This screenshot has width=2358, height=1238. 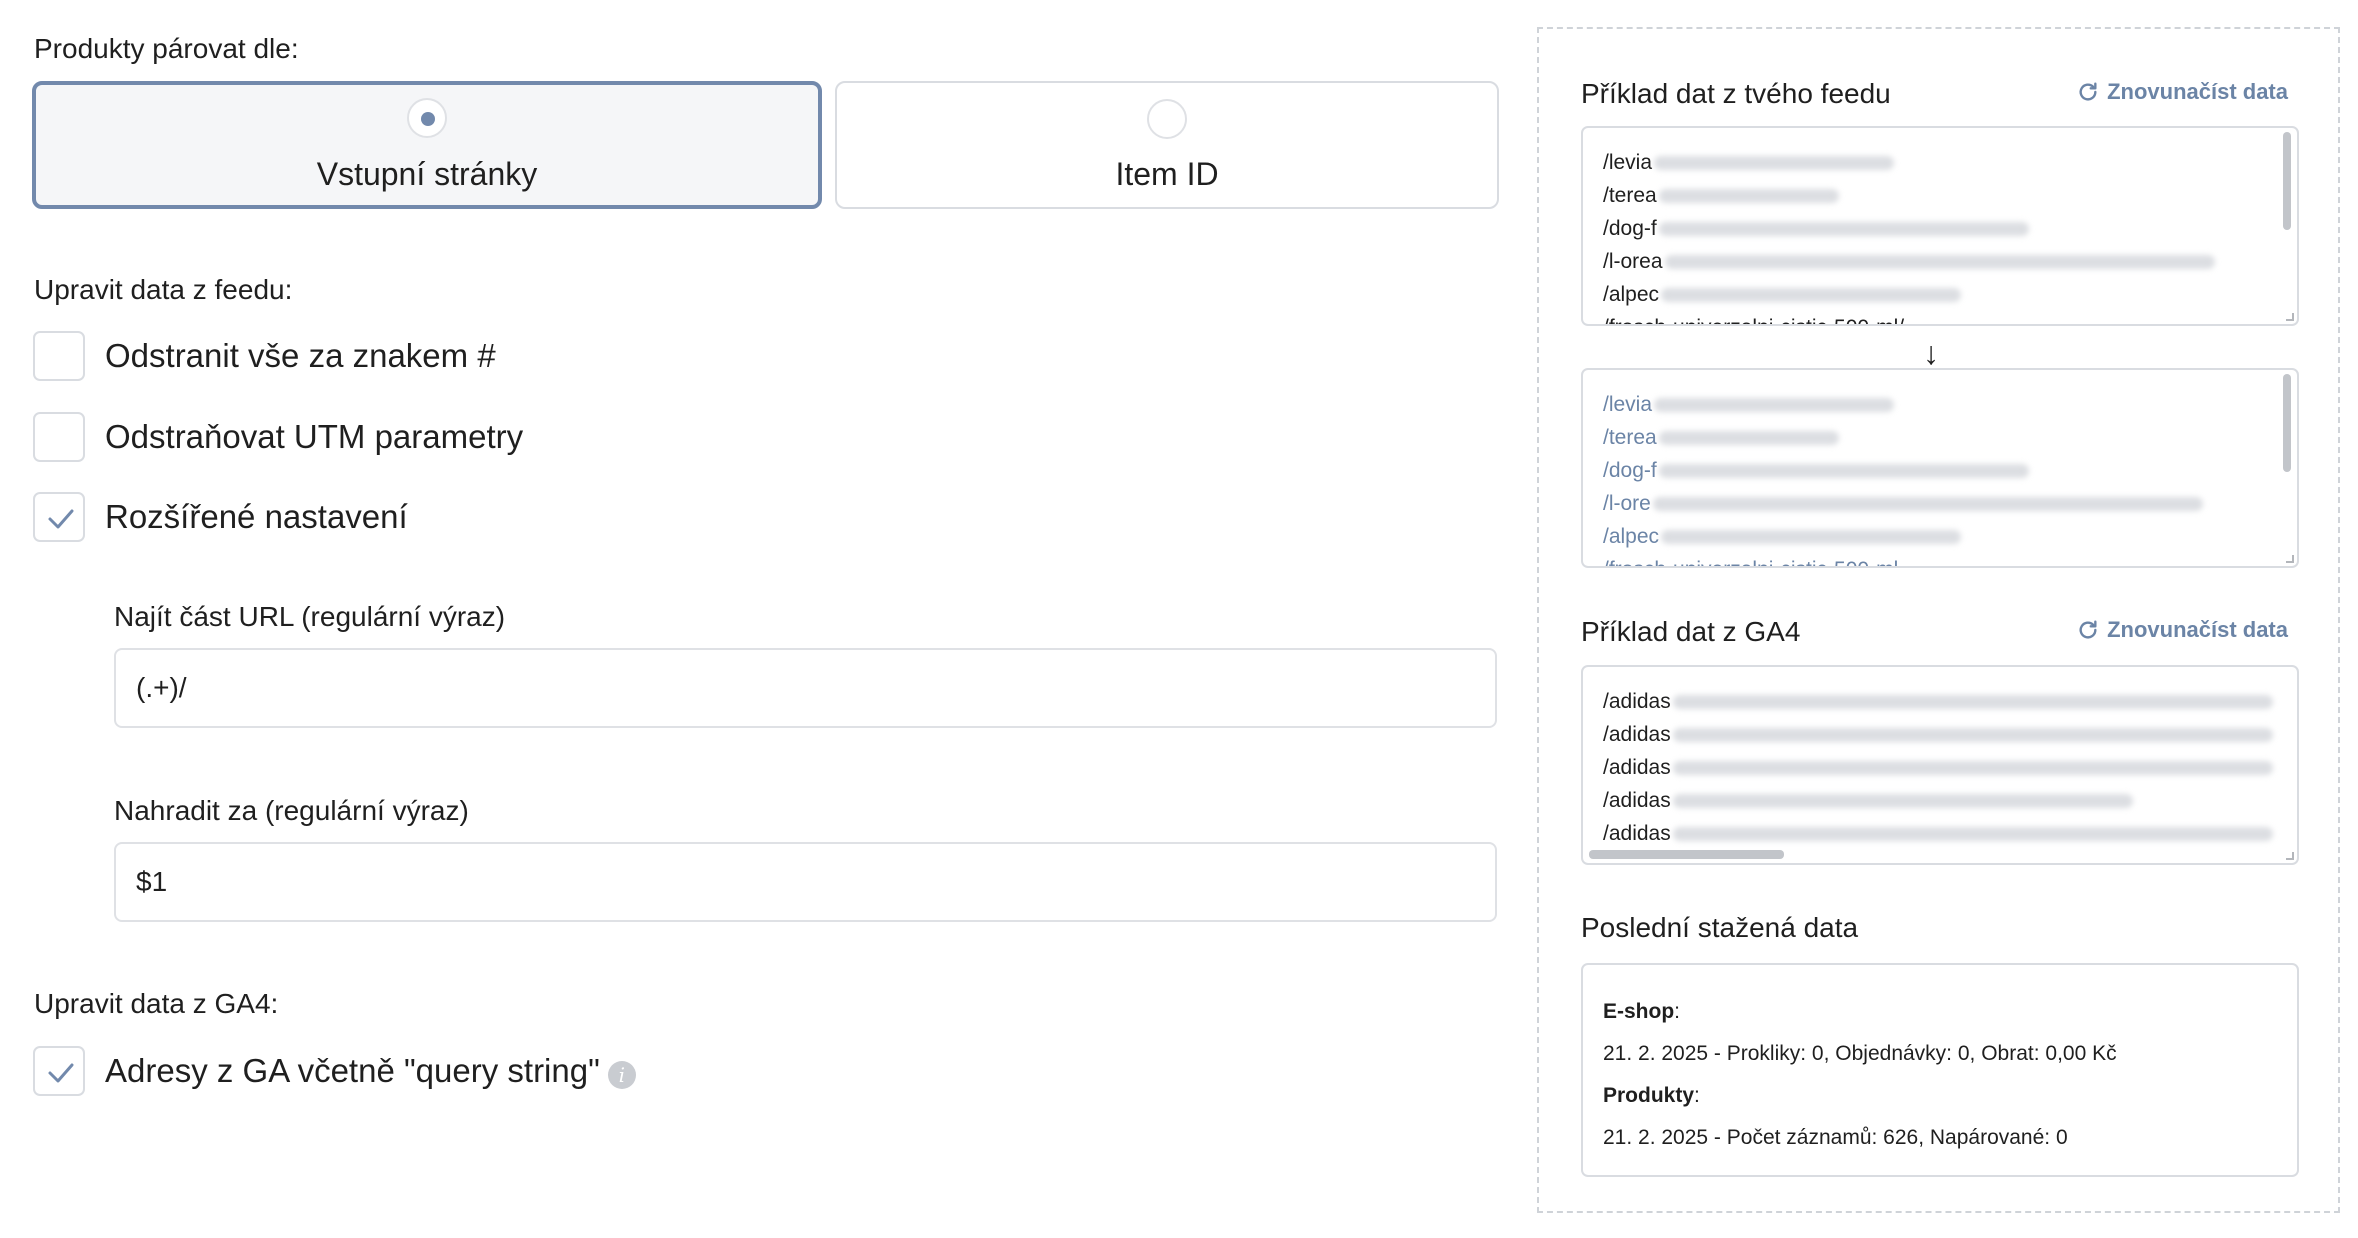 What do you see at coordinates (427, 174) in the screenshot?
I see `radio-option-label: Vstupní stránky` at bounding box center [427, 174].